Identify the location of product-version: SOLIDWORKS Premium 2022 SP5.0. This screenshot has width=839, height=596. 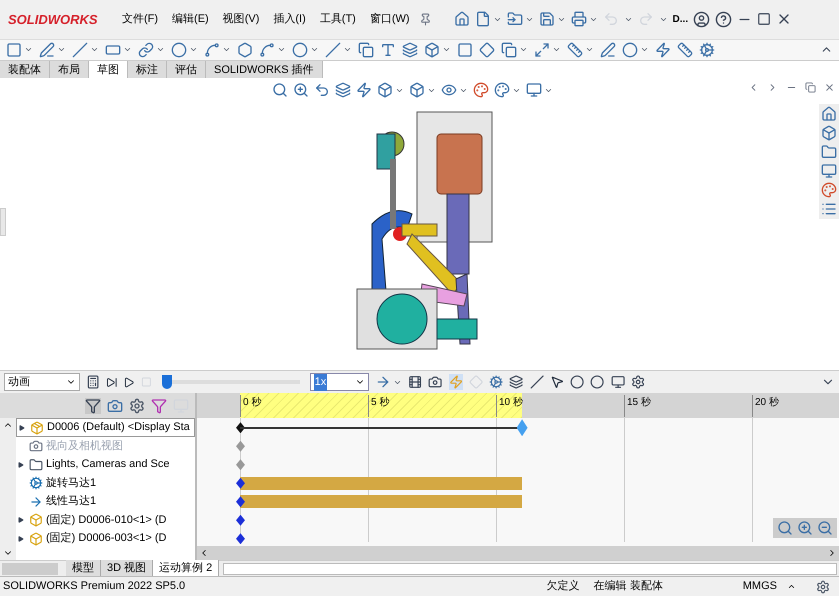
(94, 586).